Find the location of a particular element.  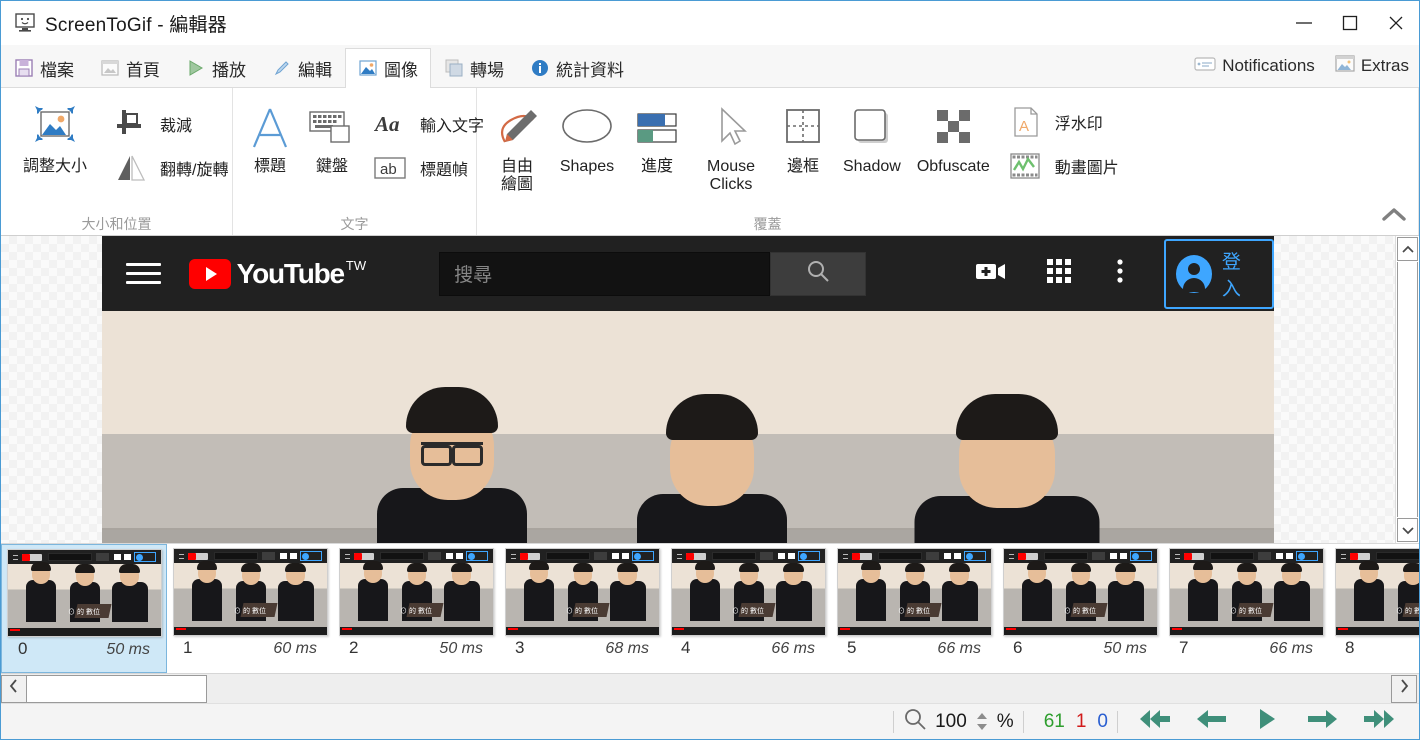

list-item: ⊙ 的 數位 8 is located at coordinates (1374, 608).